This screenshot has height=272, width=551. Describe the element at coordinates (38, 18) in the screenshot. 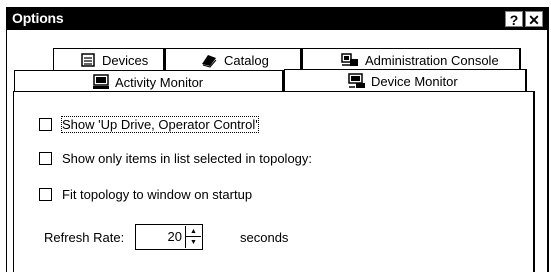

I see `window-title: Options` at that location.